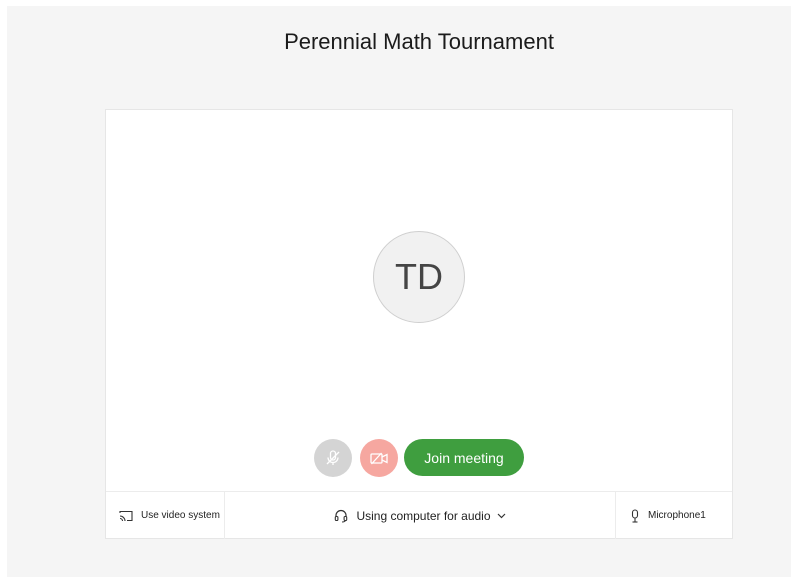 The width and height of the screenshot is (794, 577). Describe the element at coordinates (341, 516) in the screenshot. I see `headset-icon` at that location.